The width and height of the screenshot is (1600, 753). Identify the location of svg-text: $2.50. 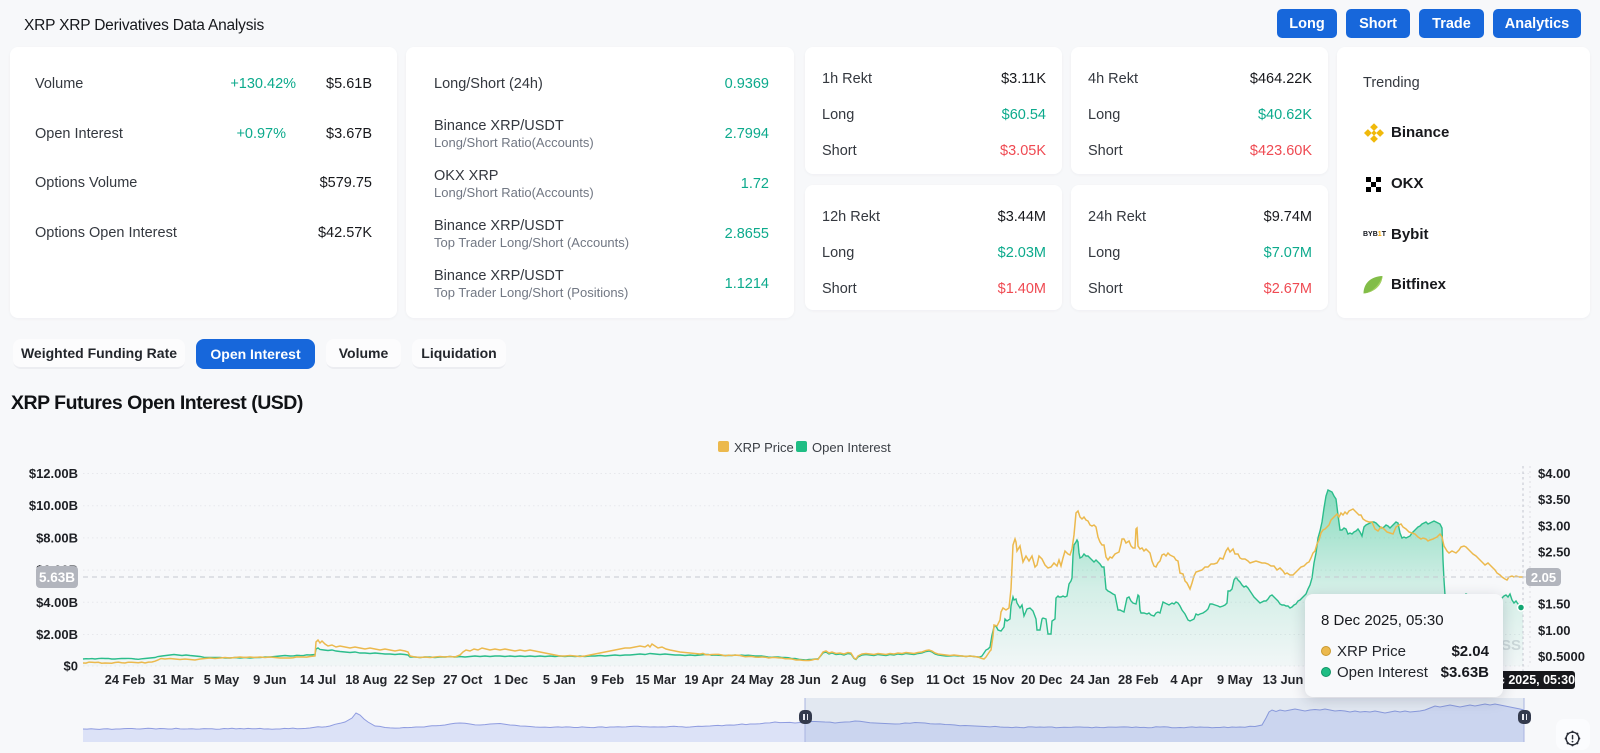
(1554, 551).